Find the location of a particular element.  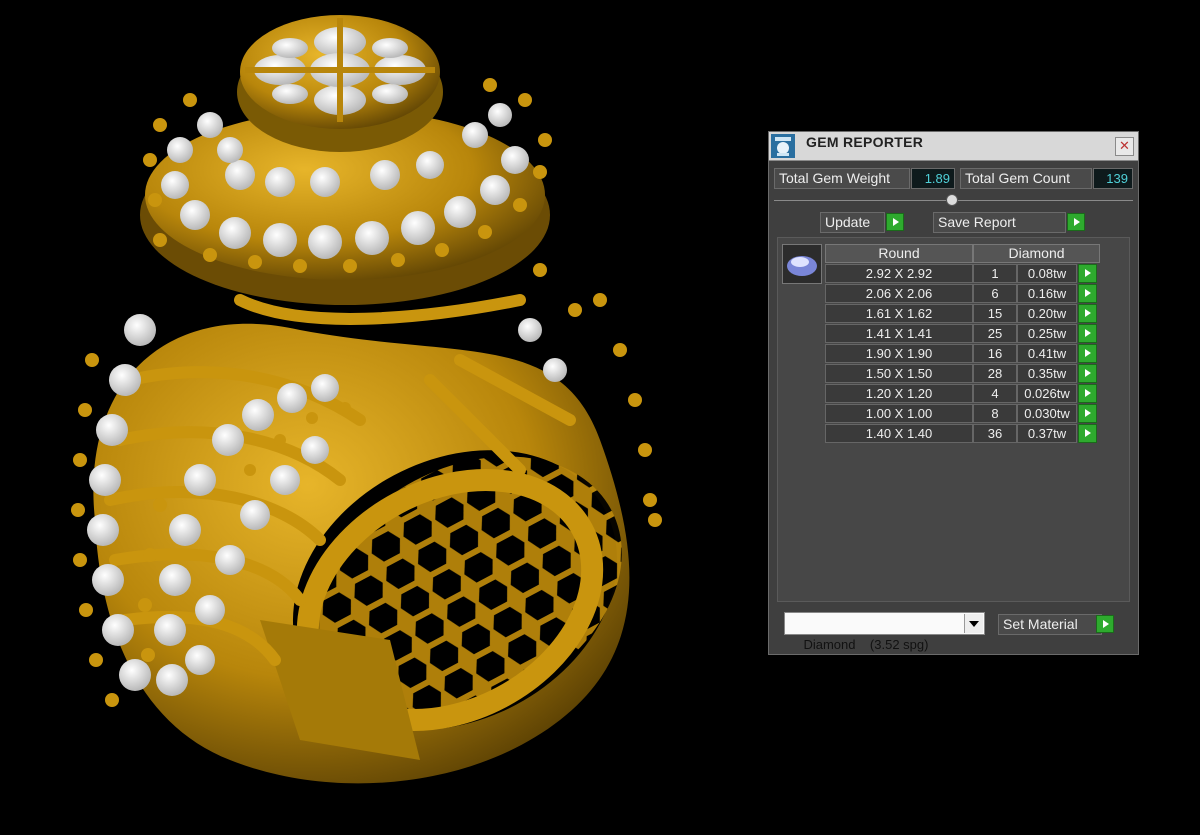

window-title: GEM REPORTER is located at coordinates (865, 142).